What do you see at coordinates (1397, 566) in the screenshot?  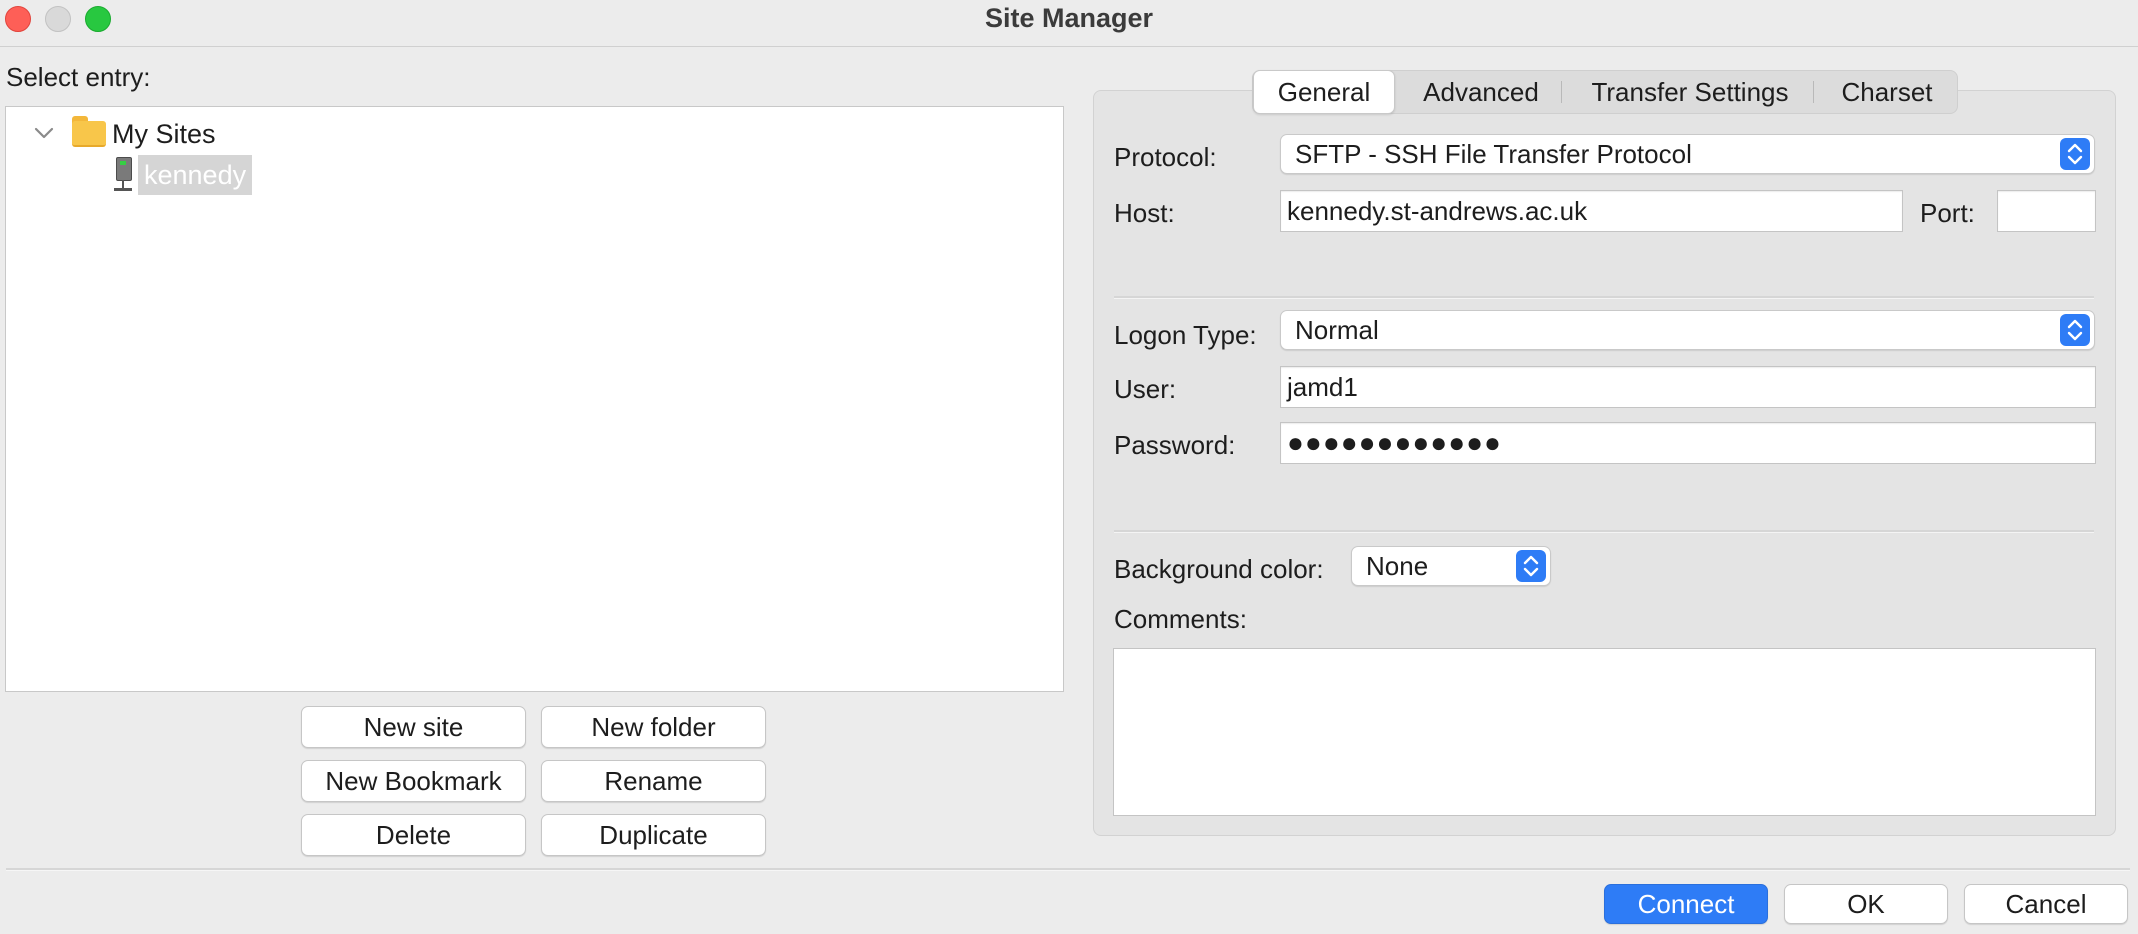 I see `background-color-value: None` at bounding box center [1397, 566].